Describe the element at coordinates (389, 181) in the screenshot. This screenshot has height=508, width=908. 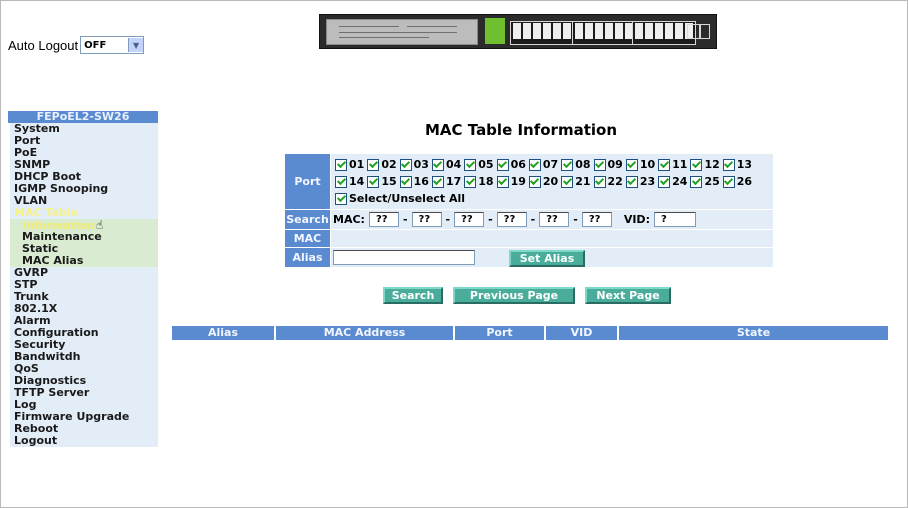
I see `port-15-label: 15` at that location.